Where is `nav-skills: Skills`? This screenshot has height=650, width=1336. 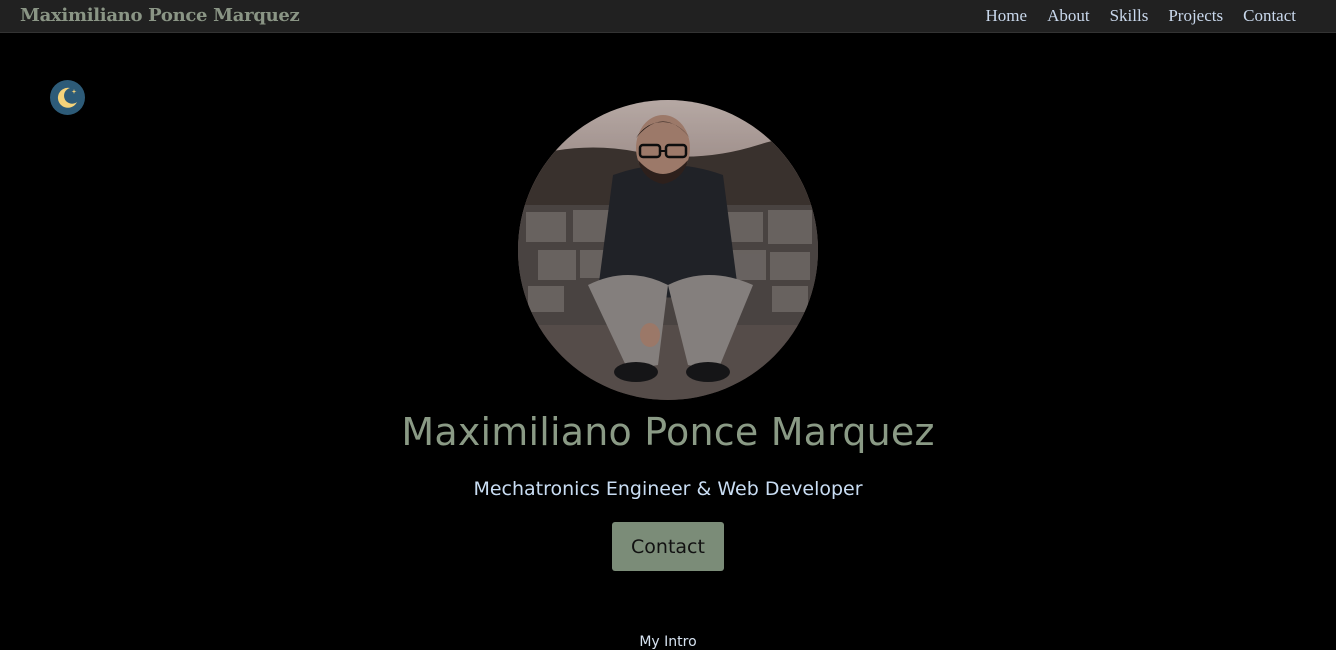
nav-skills: Skills is located at coordinates (1129, 16).